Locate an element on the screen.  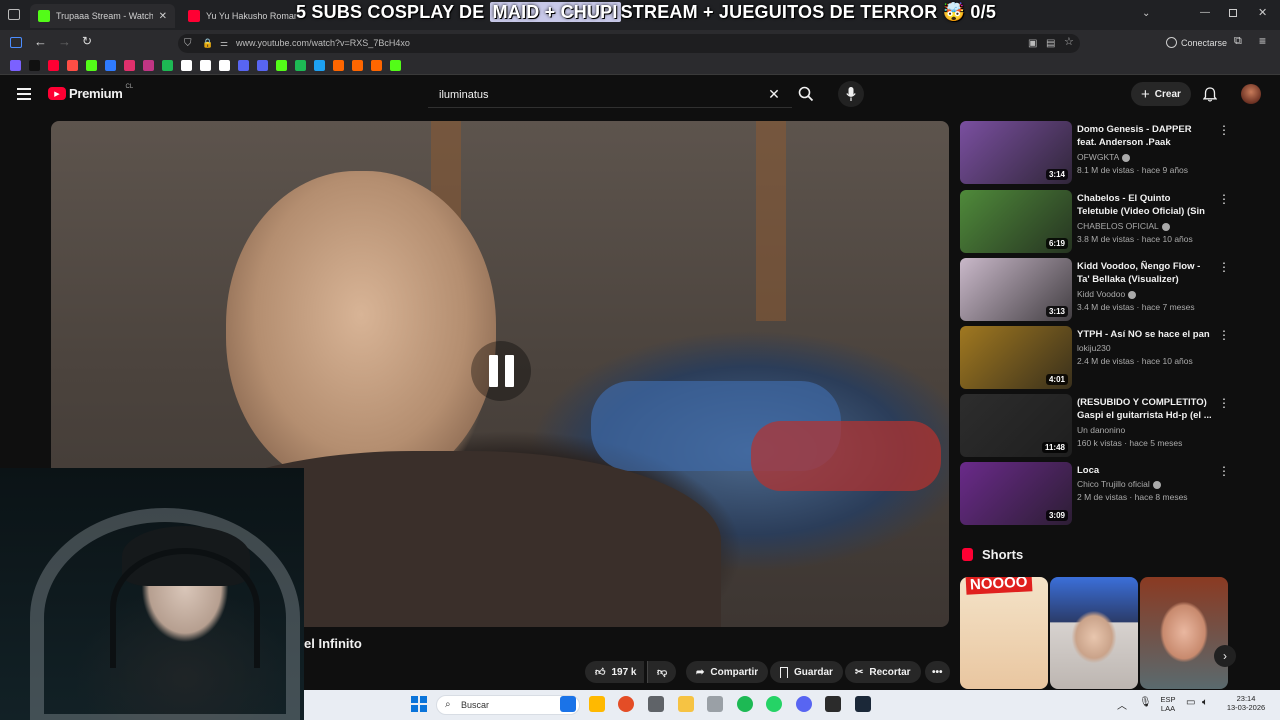
tab-yuyu-hakusho: Yu Yu Hakusho Romantic fi is located at coordinates (238, 16).